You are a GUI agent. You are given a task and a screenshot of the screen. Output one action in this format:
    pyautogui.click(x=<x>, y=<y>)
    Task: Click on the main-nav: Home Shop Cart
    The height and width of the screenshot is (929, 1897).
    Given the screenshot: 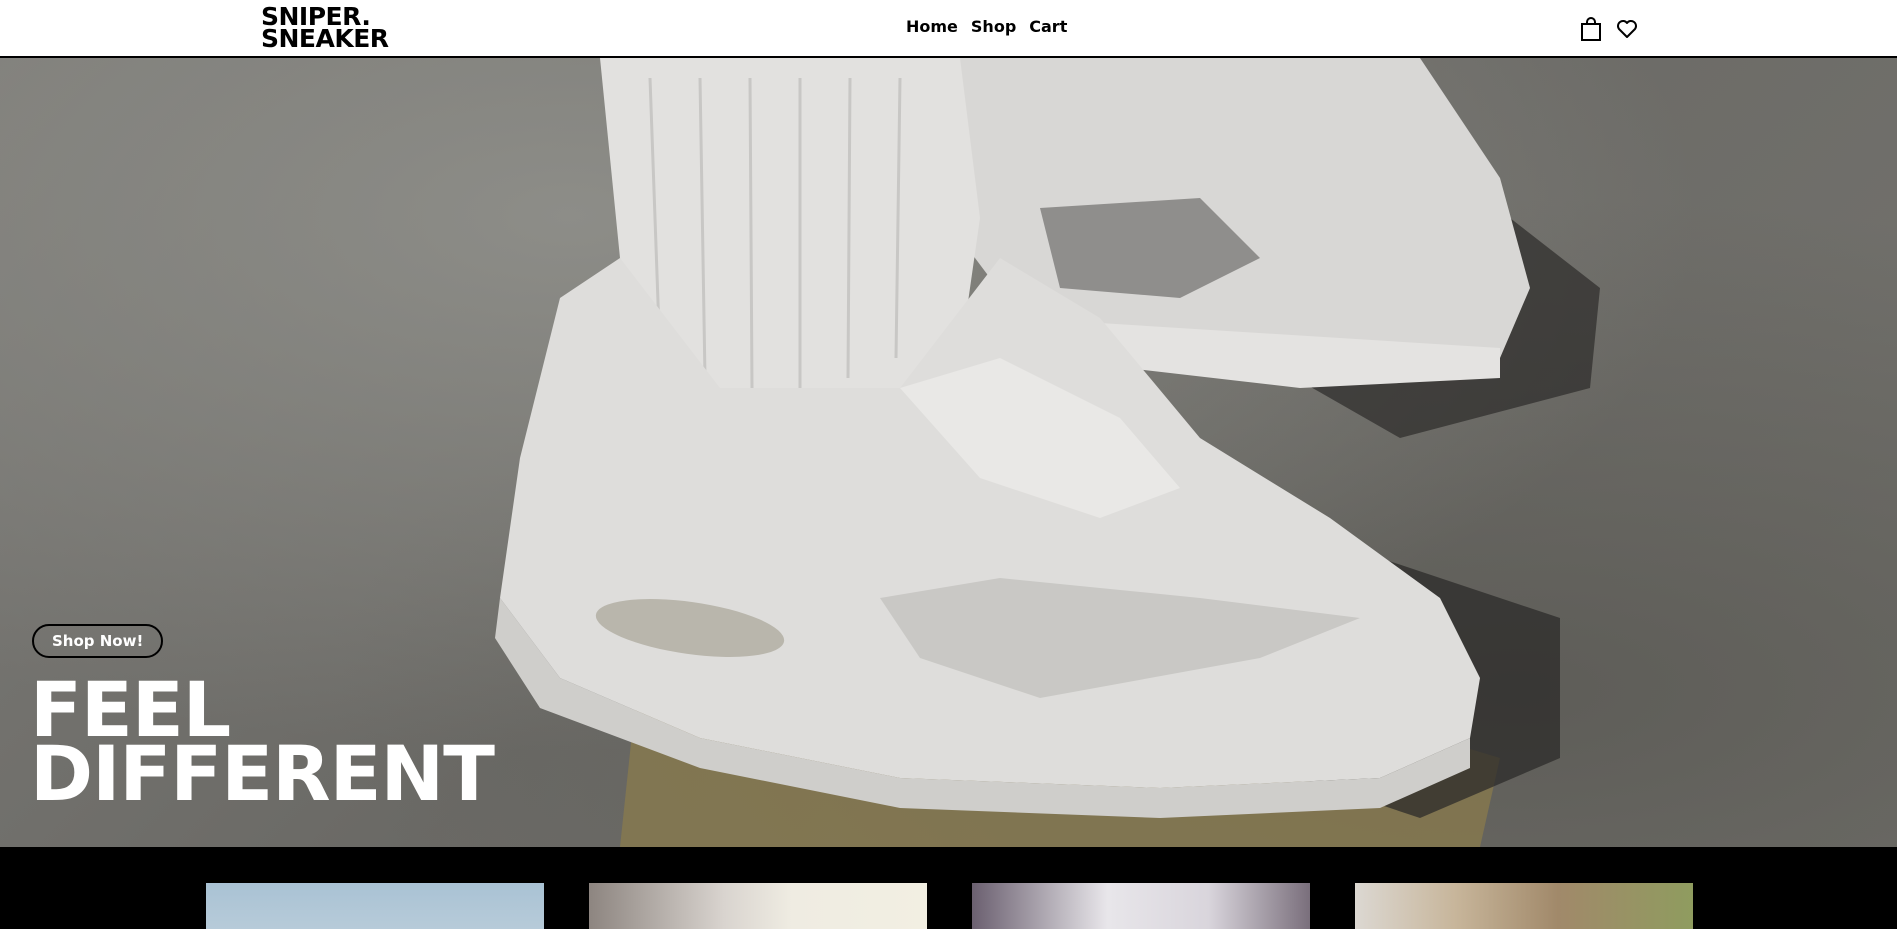 What is the action you would take?
    pyautogui.click(x=986, y=26)
    